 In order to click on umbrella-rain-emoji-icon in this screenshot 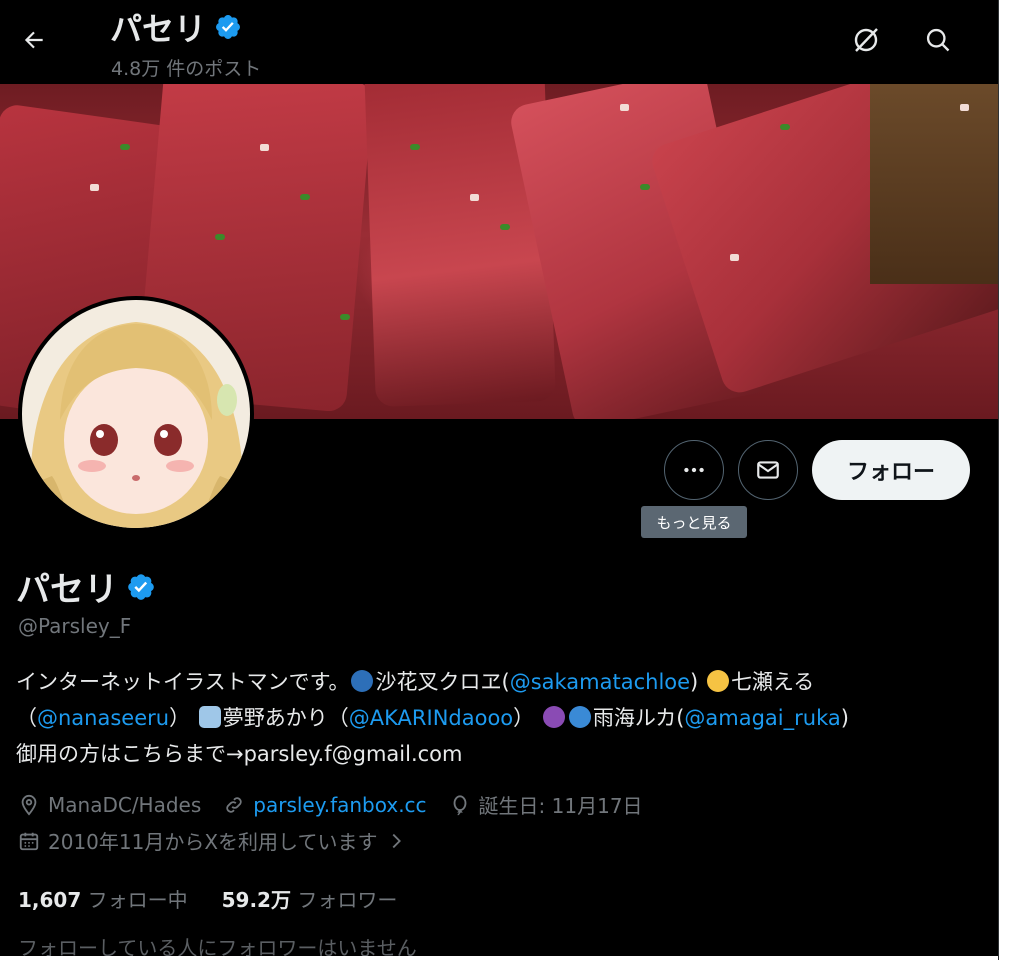, I will do `click(553, 717)`.